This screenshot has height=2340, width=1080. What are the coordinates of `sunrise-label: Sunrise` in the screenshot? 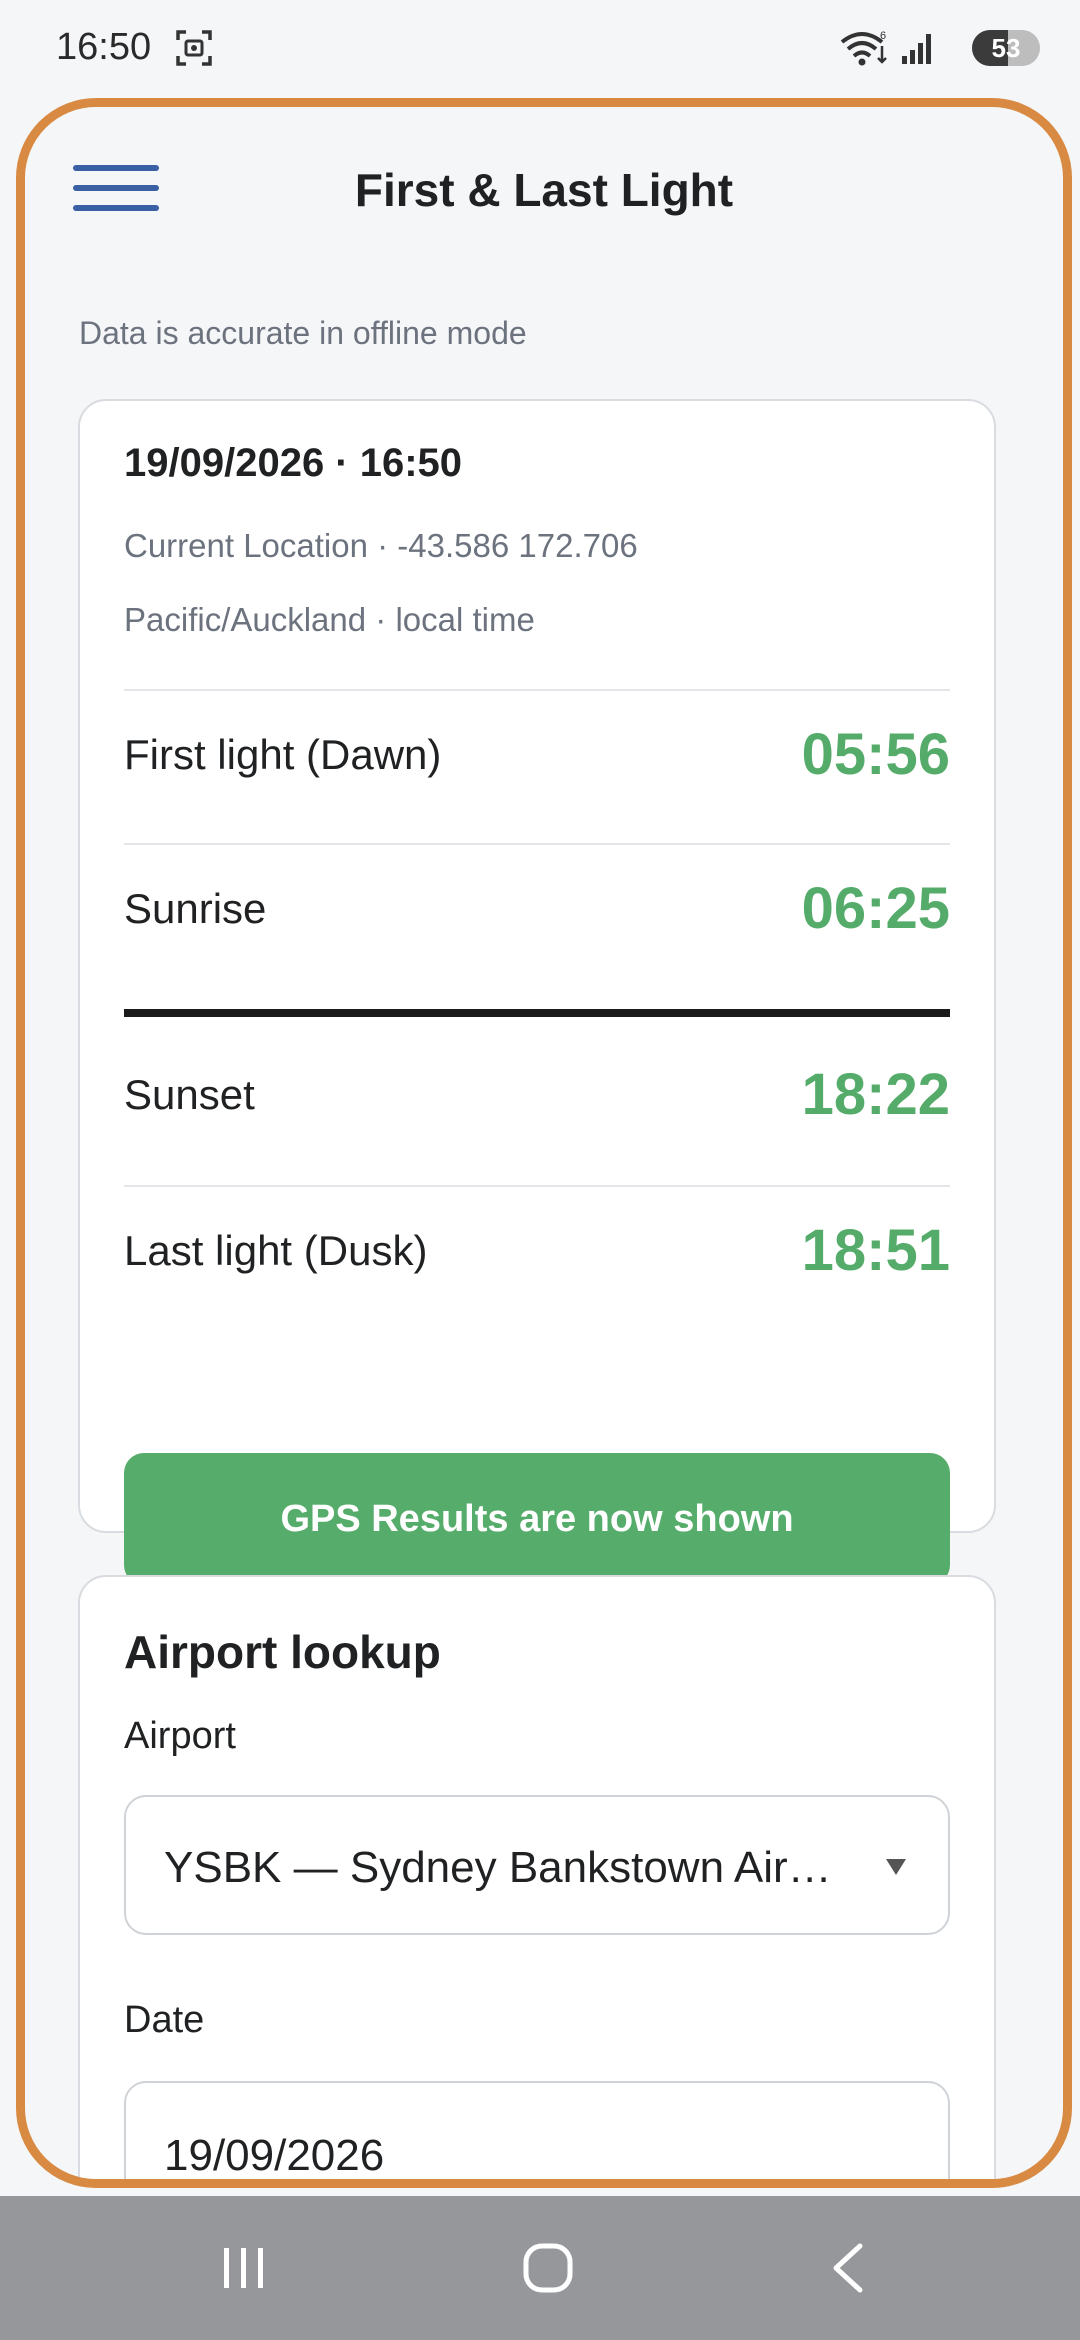 It's located at (195, 908).